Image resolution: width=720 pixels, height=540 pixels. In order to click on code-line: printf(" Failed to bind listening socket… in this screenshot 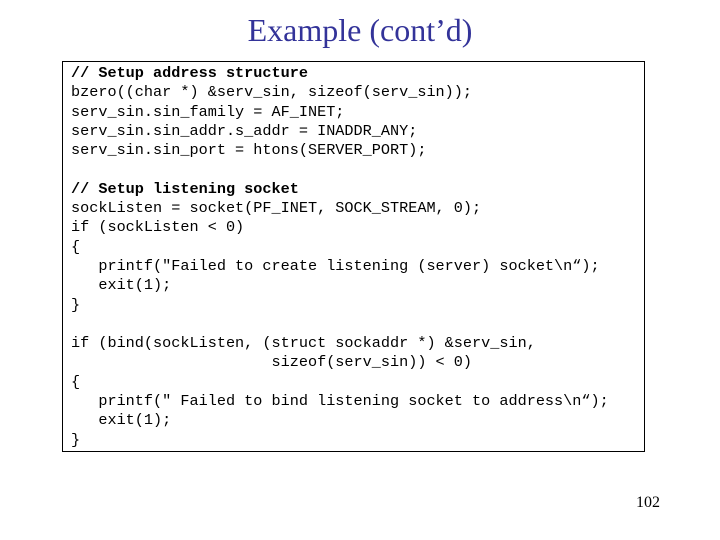, I will do `click(340, 401)`.